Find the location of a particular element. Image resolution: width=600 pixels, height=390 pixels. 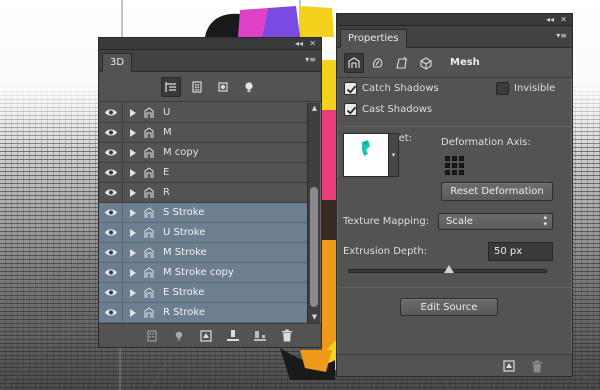

reset-deformation-button: Reset Deformation is located at coordinates (497, 191).